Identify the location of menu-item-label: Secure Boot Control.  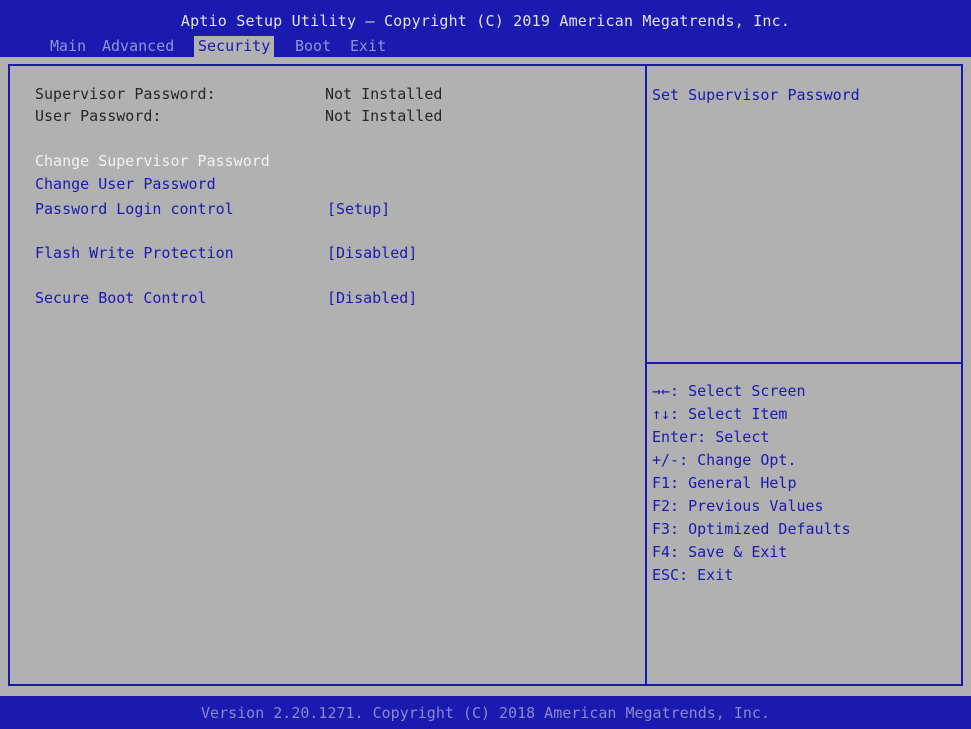
(121, 298).